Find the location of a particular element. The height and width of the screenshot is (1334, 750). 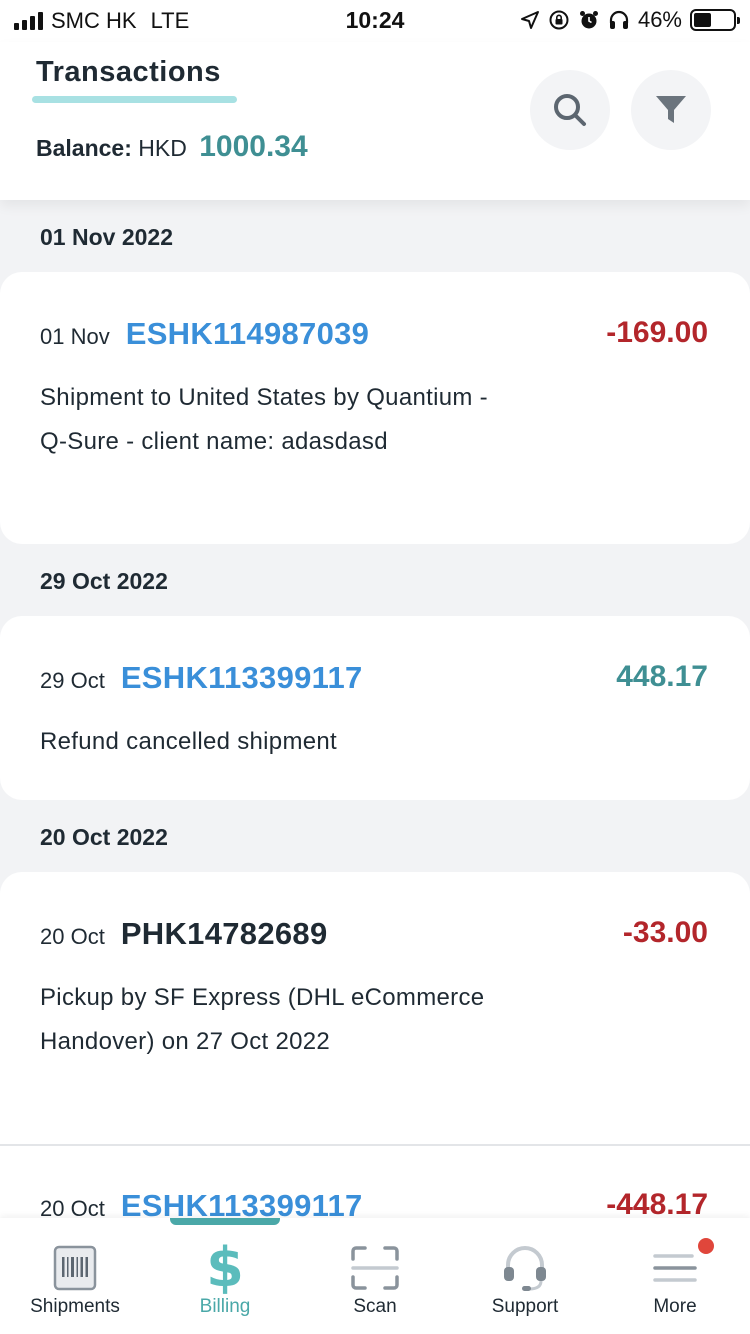

transaction-card: 20 Oct ESHK113399117 -448.17 is located at coordinates (375, 1182).